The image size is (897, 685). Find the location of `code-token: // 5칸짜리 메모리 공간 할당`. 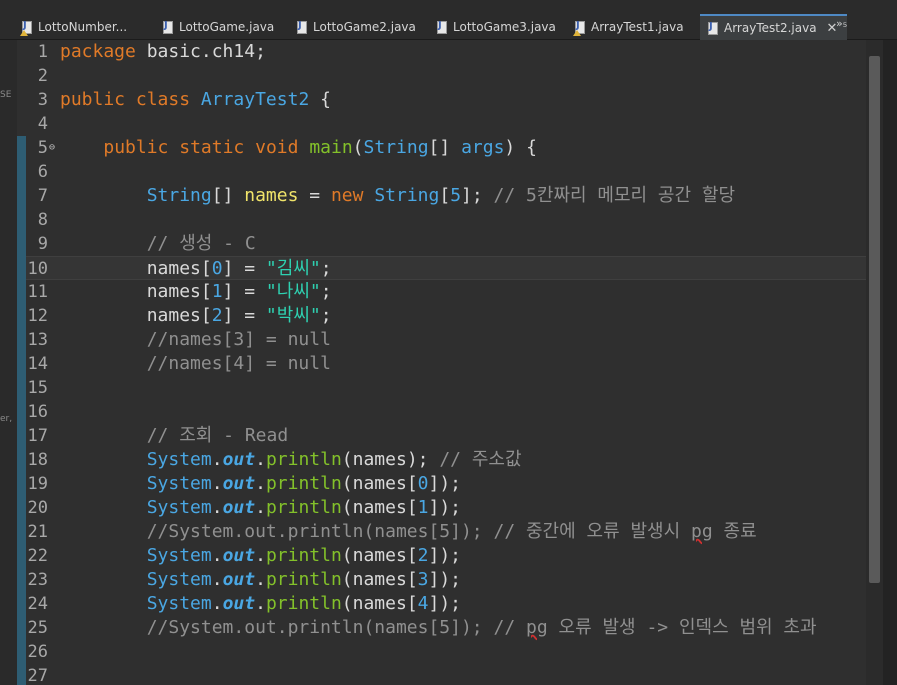

code-token: // 5칸짜리 메모리 공간 할당 is located at coordinates (614, 195).